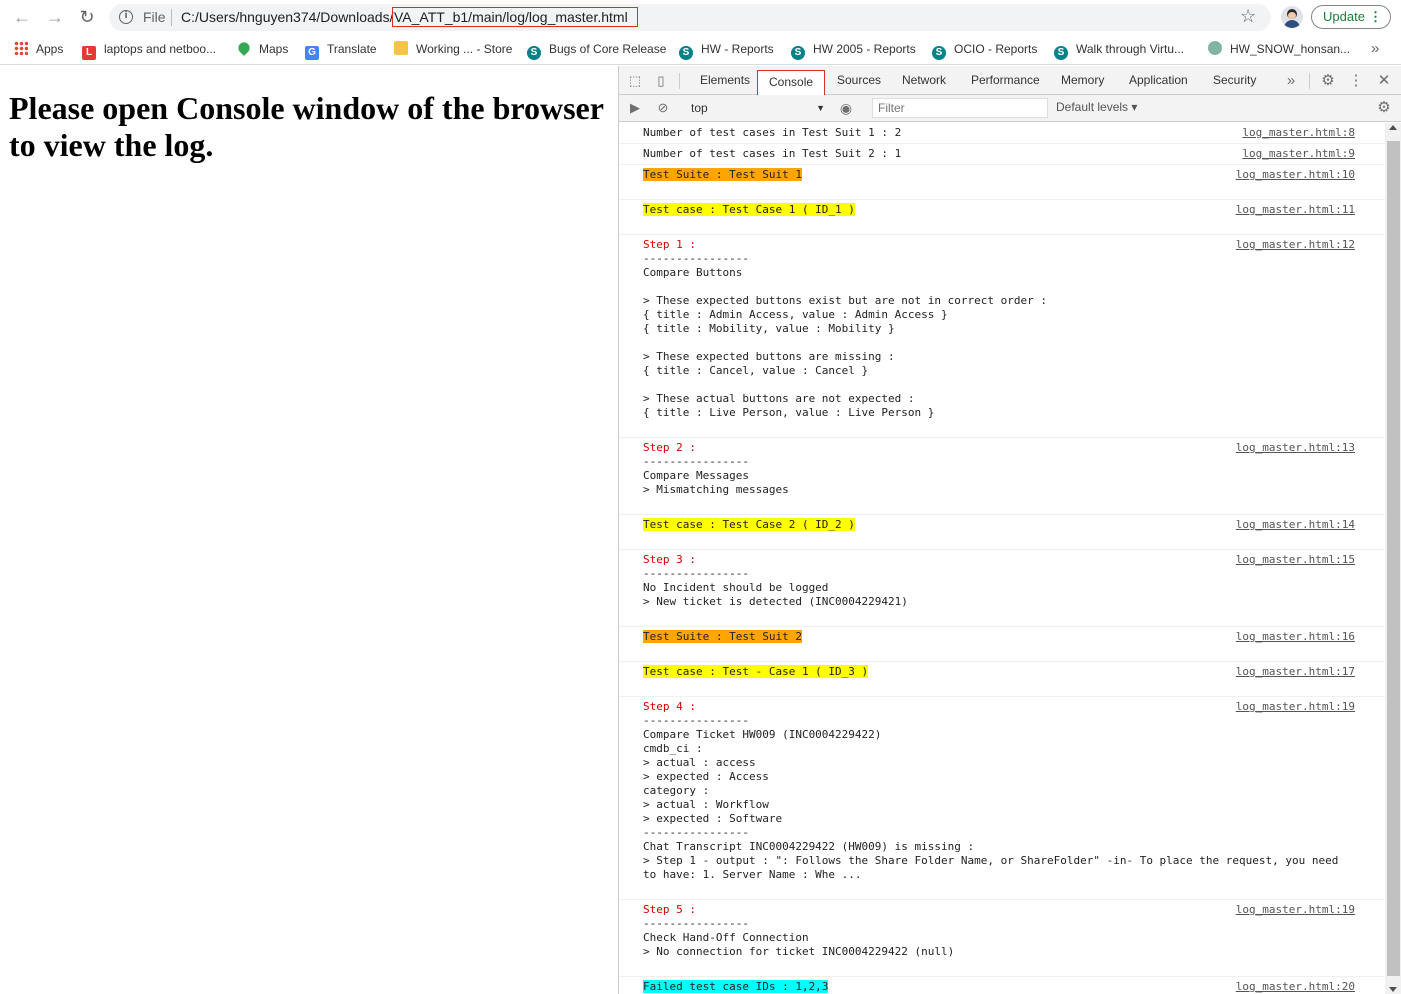  Describe the element at coordinates (669, 447) in the screenshot. I see `step-label: Step 2 :` at that location.